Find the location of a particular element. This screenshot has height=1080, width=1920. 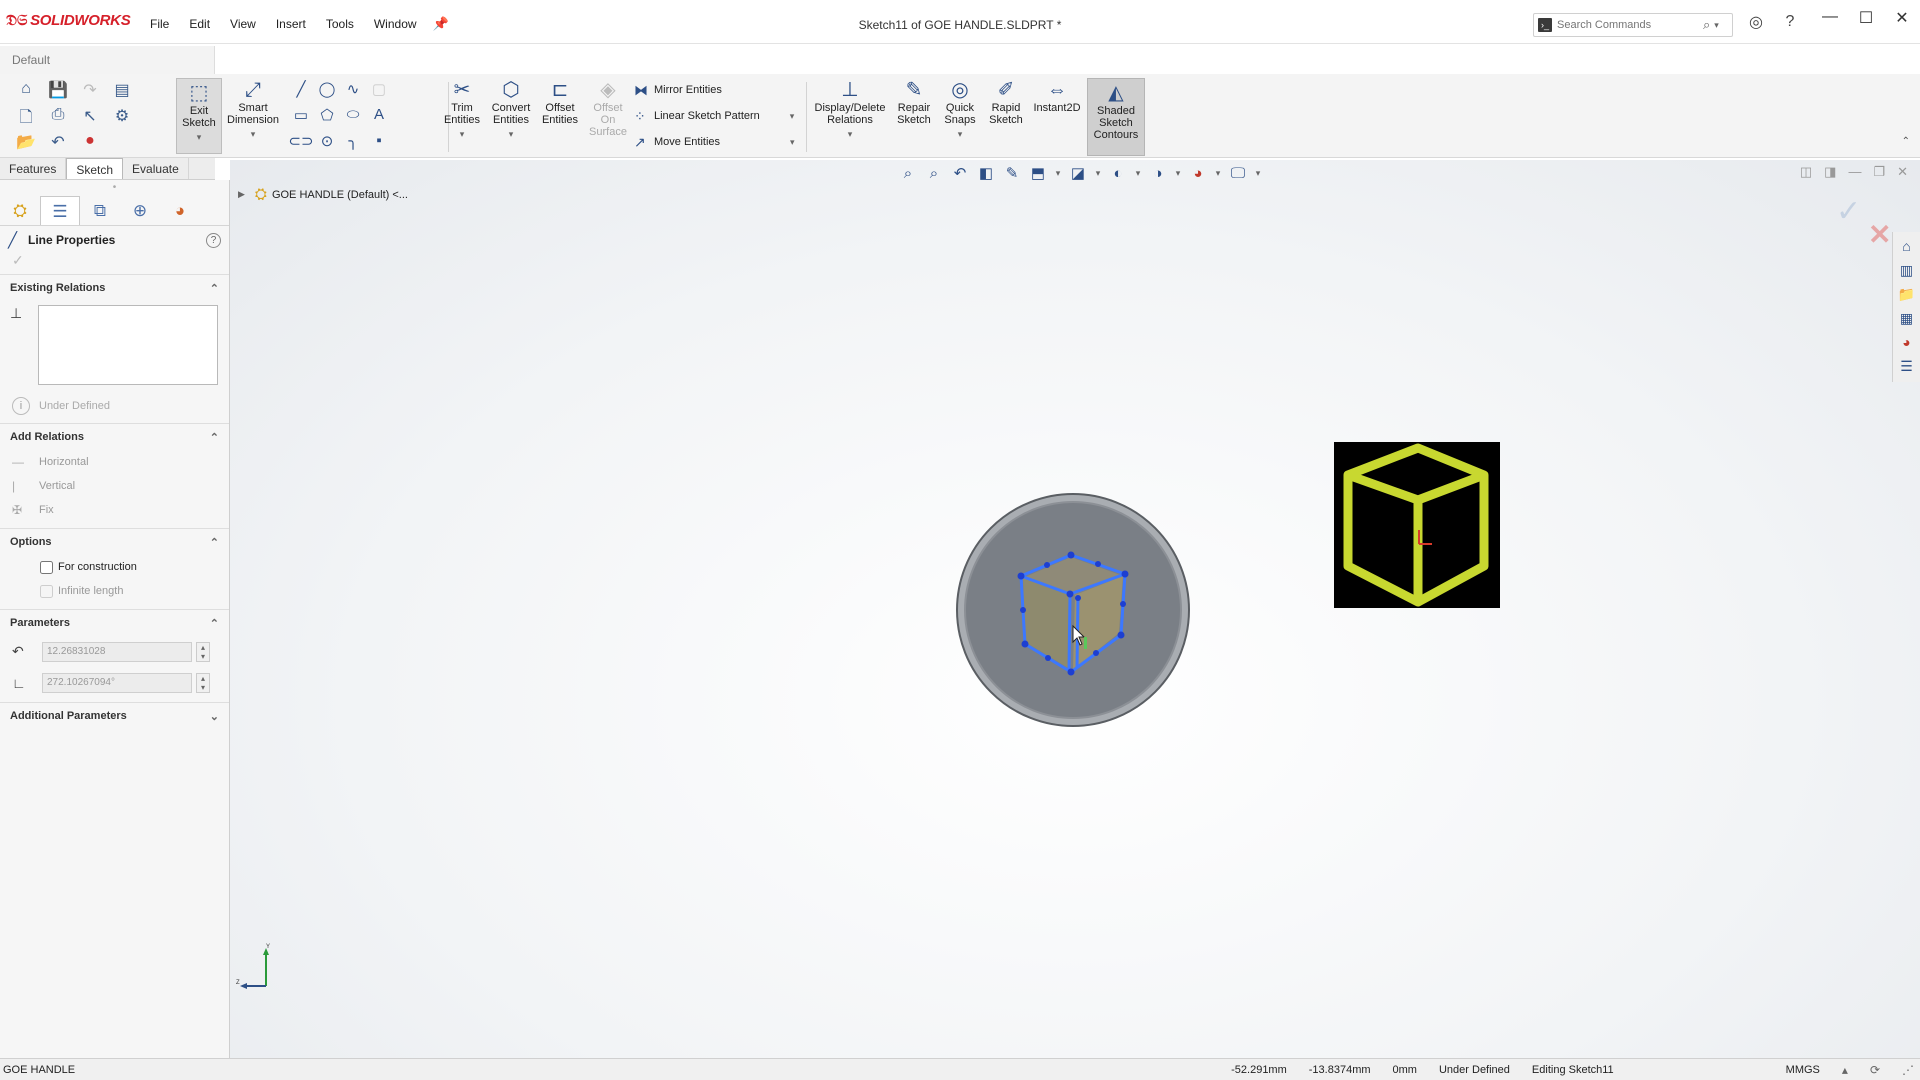

home-icon: ⌂ is located at coordinates (26, 90).